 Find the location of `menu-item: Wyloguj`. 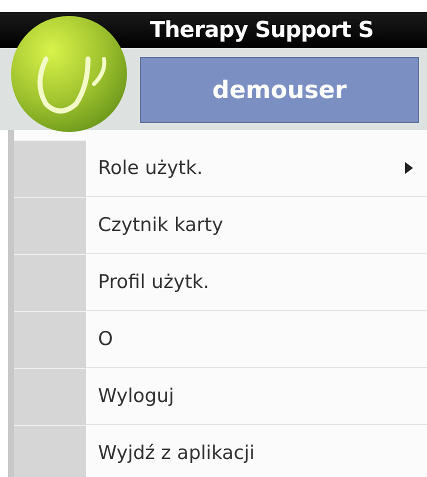

menu-item: Wyloguj is located at coordinates (256, 396).